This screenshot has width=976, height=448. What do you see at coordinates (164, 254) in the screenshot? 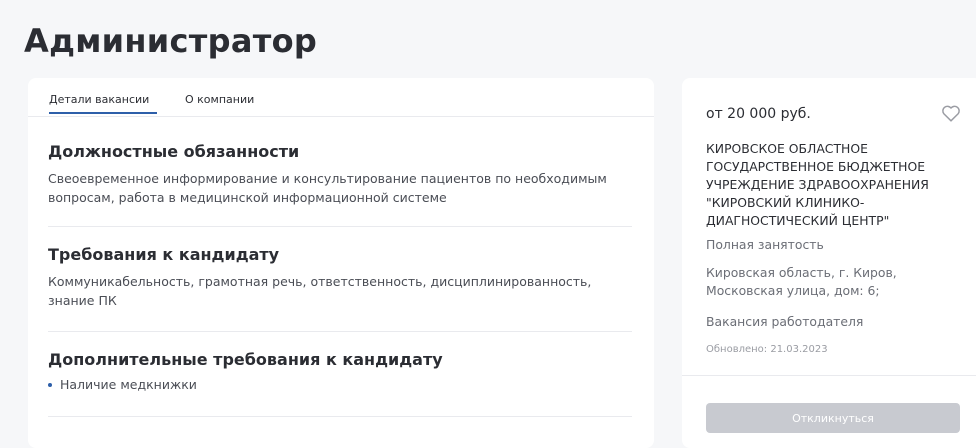
I see `requirements-heading: Требования к кандидату` at bounding box center [164, 254].